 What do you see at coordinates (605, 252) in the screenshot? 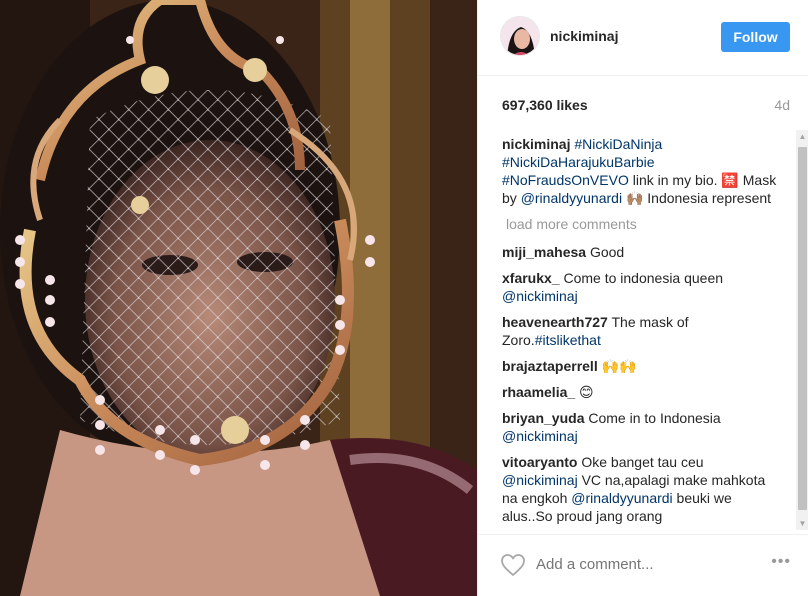
I see `comment-text: Good` at bounding box center [605, 252].